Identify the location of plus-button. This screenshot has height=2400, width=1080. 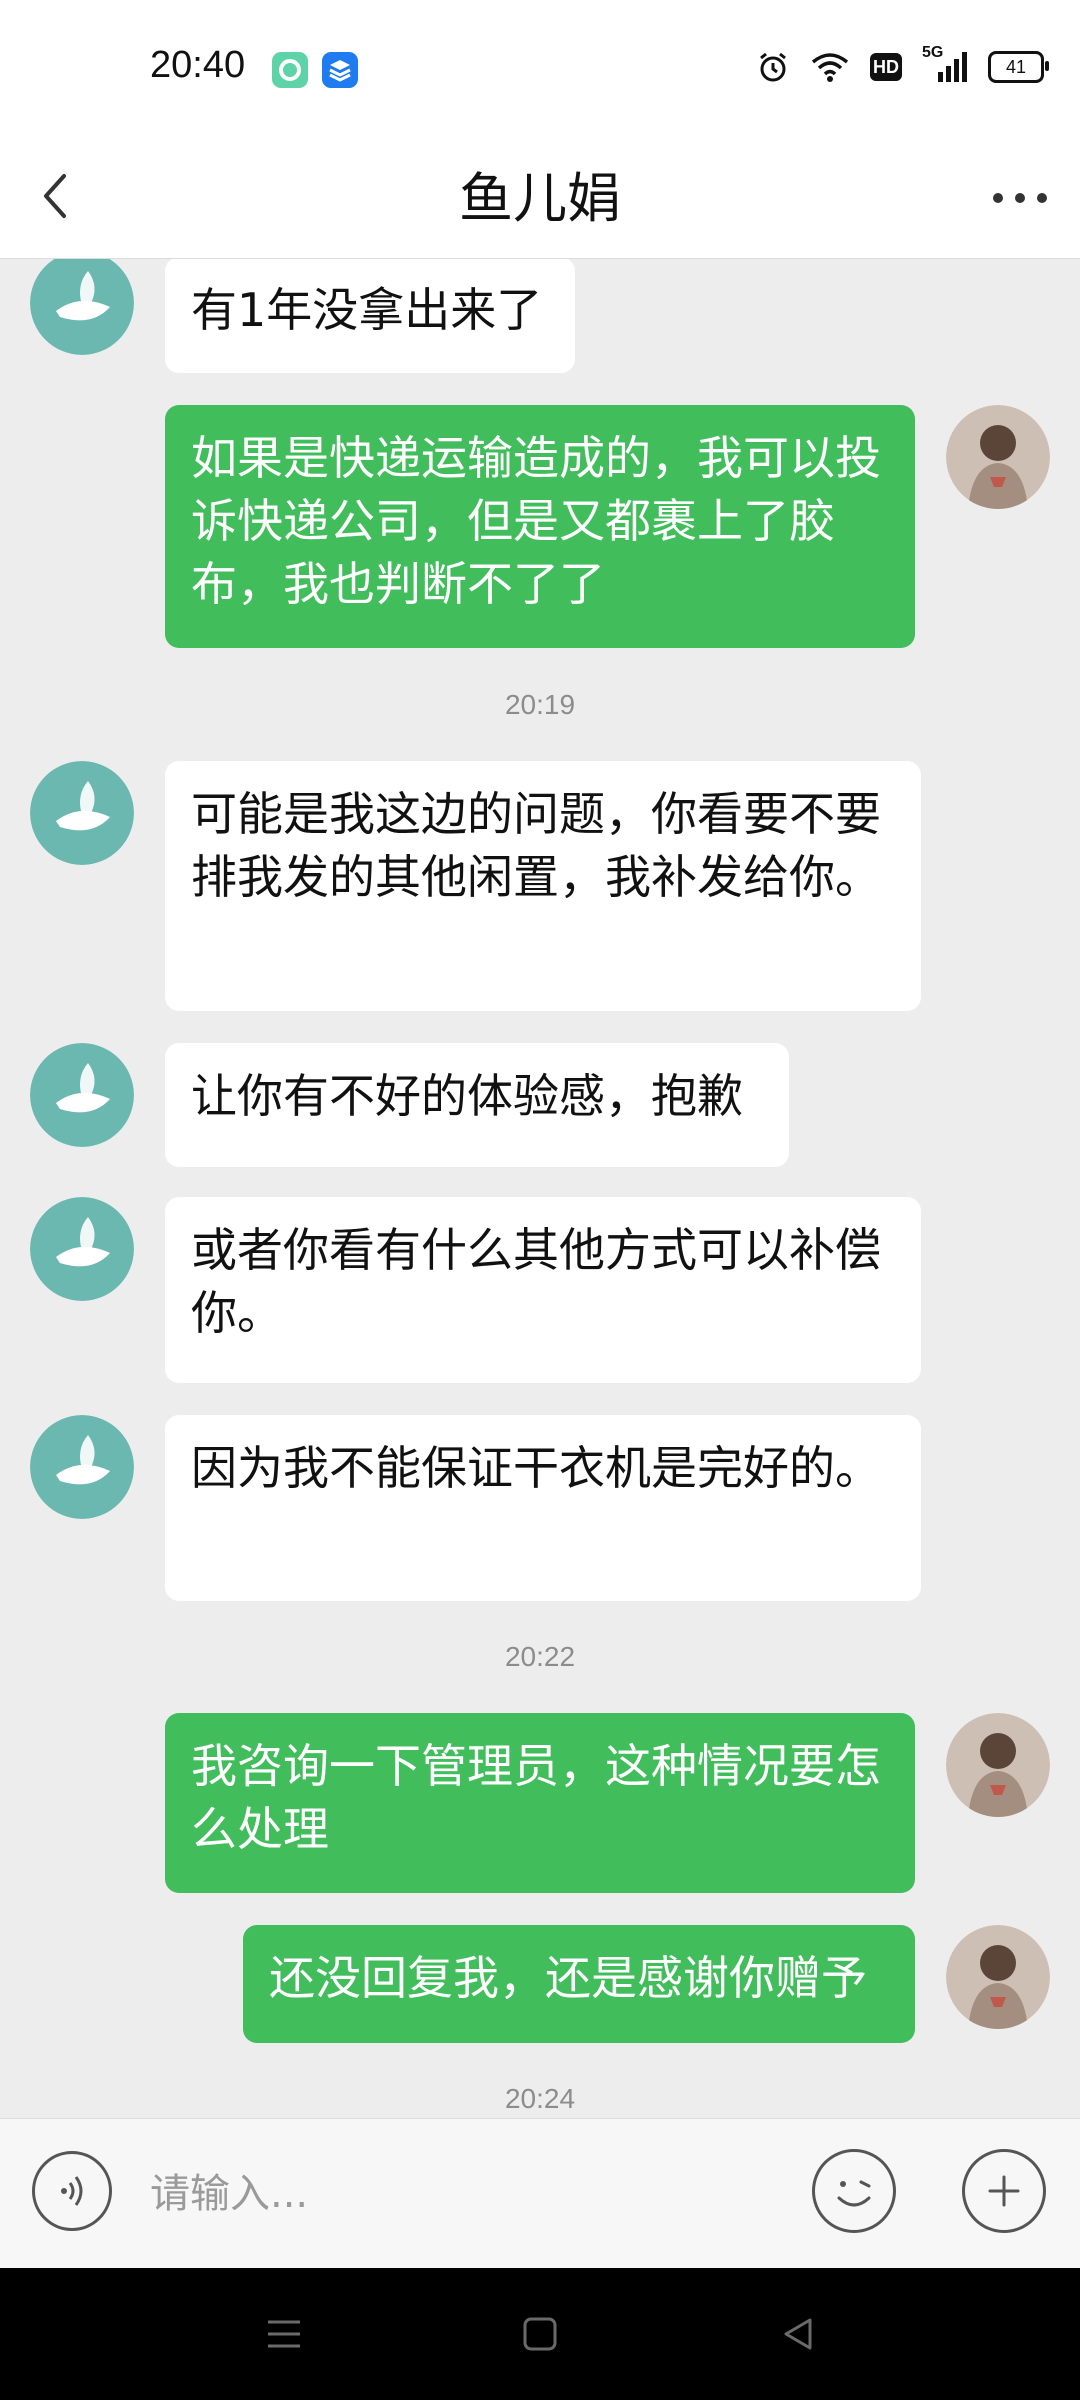
(1004, 2191).